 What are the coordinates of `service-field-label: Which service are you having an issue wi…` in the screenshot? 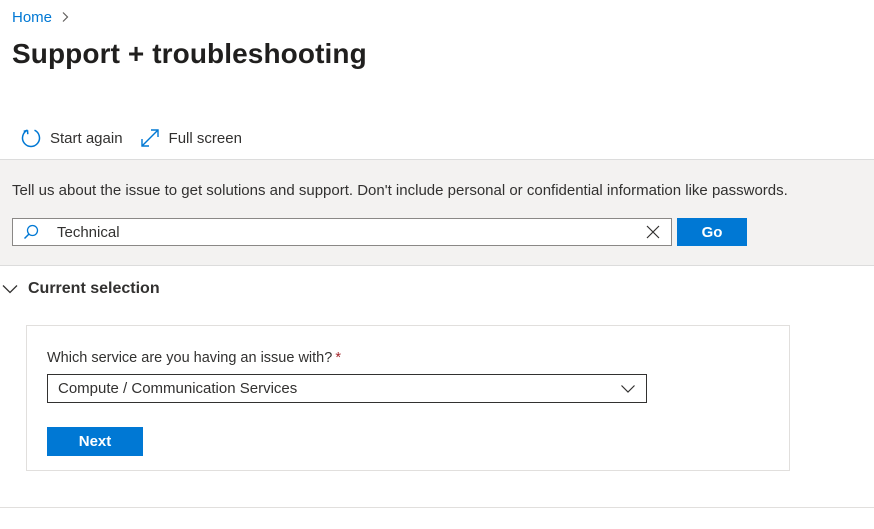 It's located at (194, 358).